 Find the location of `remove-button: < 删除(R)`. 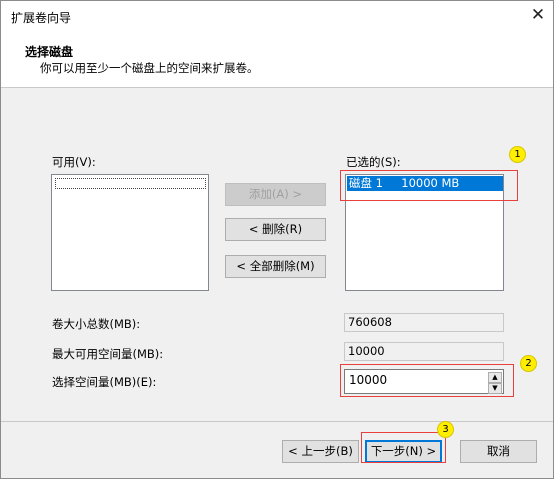

remove-button: < 删除(R) is located at coordinates (275, 229).